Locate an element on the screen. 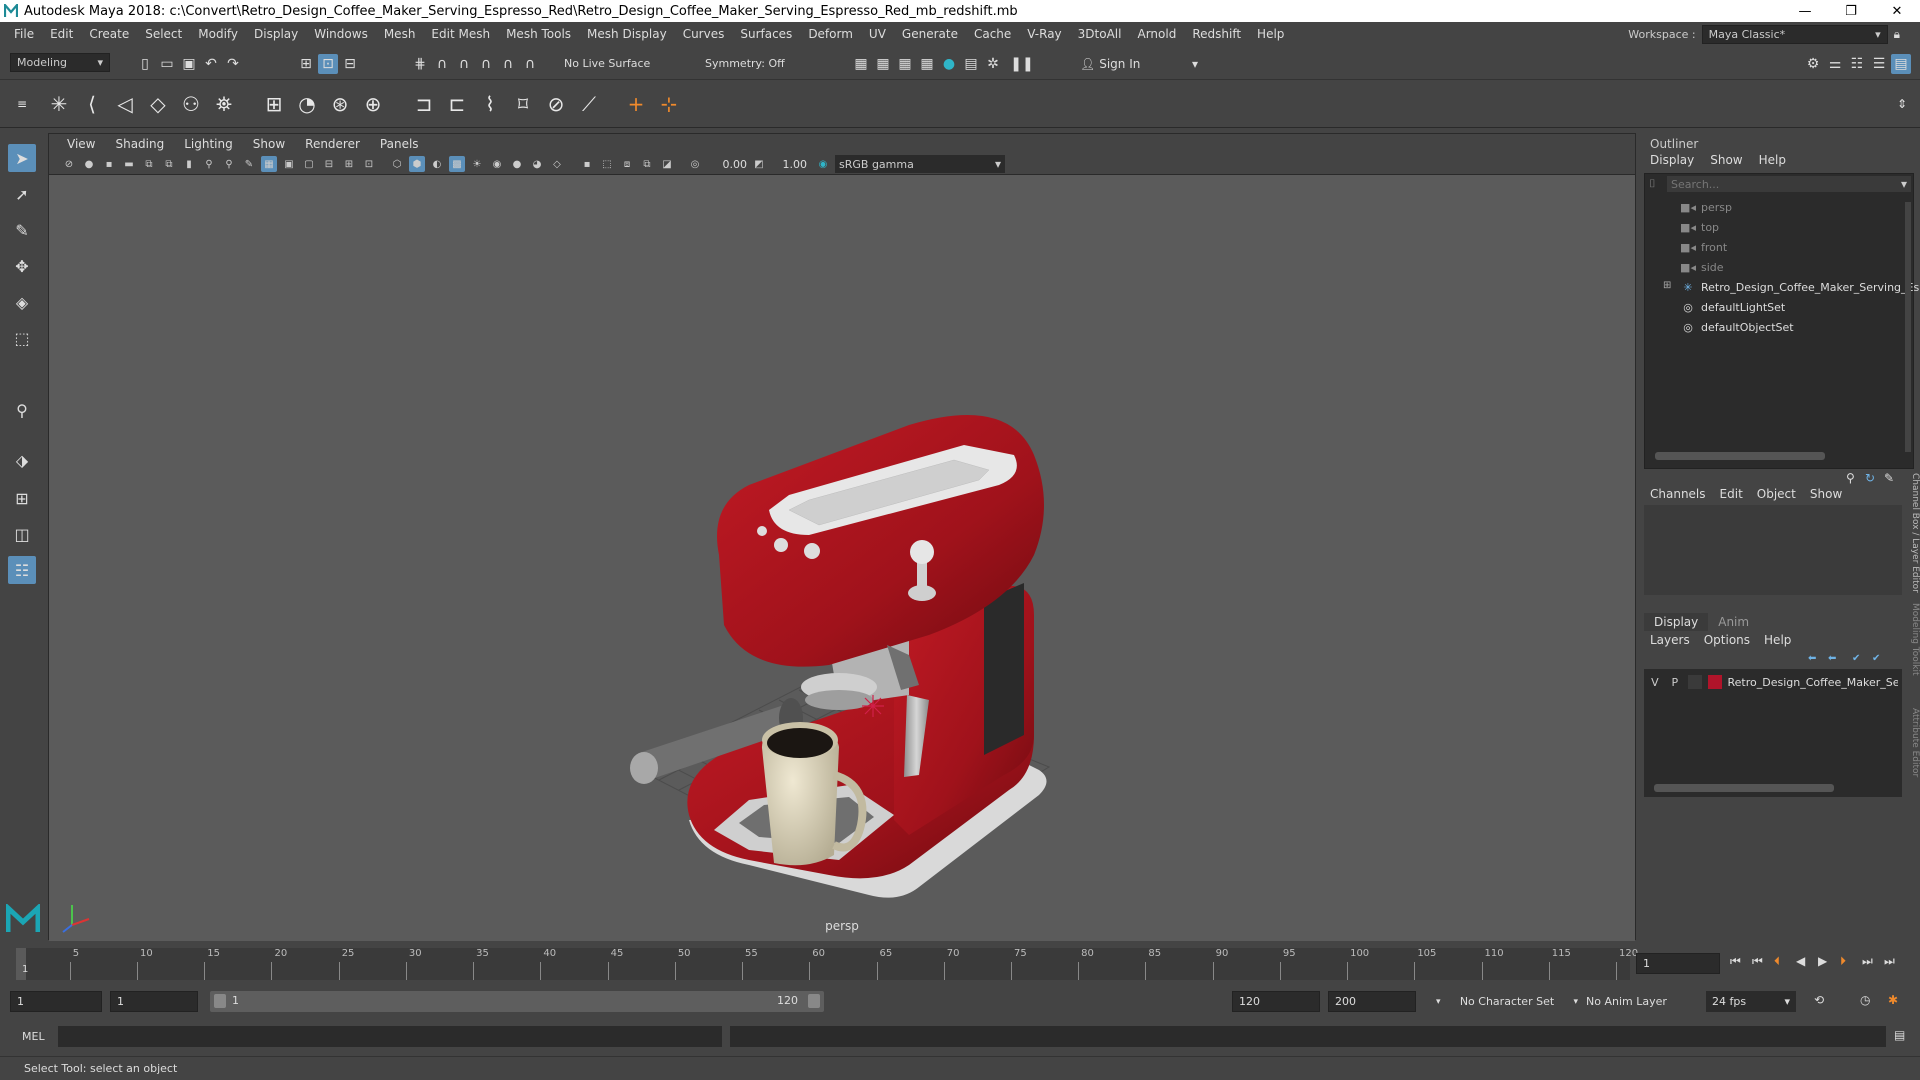  exposure-field: 0.00 is located at coordinates (727, 164).